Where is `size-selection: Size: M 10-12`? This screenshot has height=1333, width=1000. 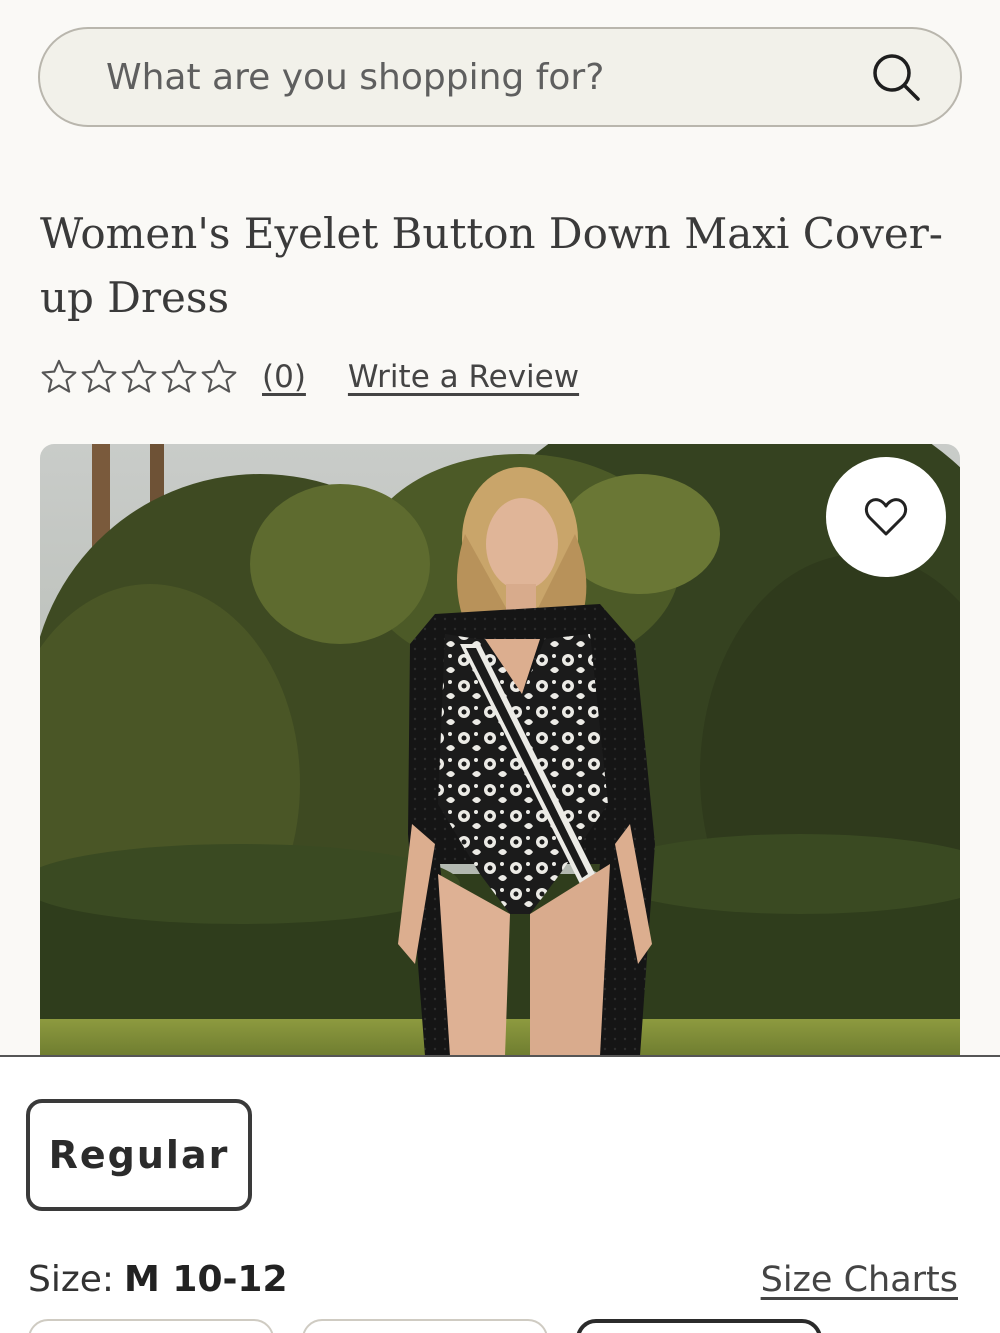 size-selection: Size: M 10-12 is located at coordinates (158, 1279).